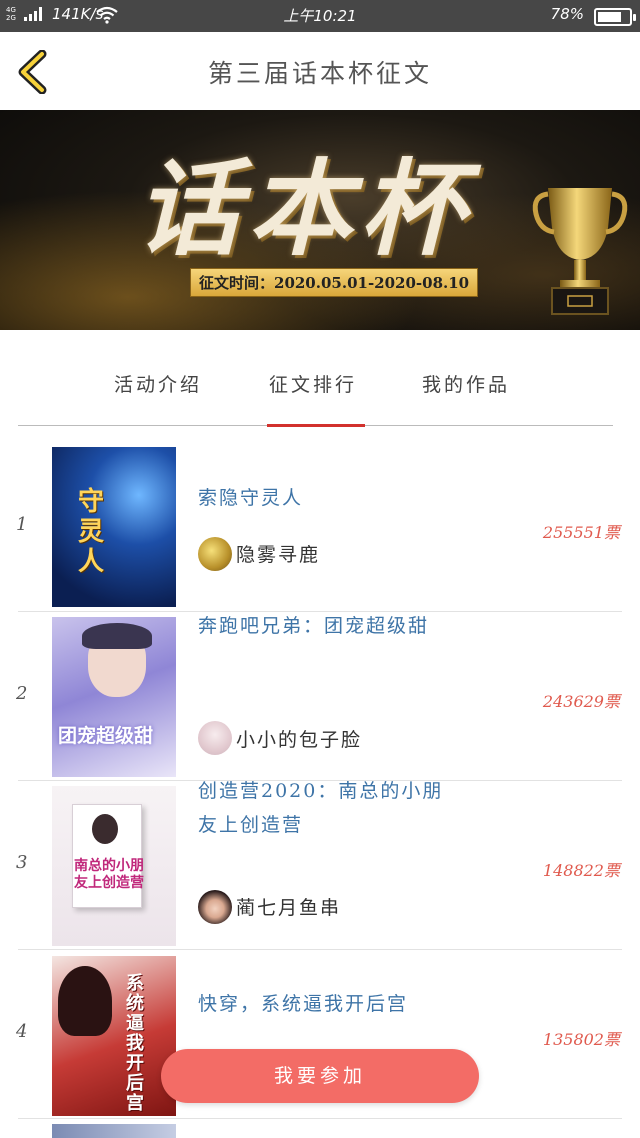 The width and height of the screenshot is (640, 1138). Describe the element at coordinates (304, 208) in the screenshot. I see `banner-headline: 话本杯` at that location.